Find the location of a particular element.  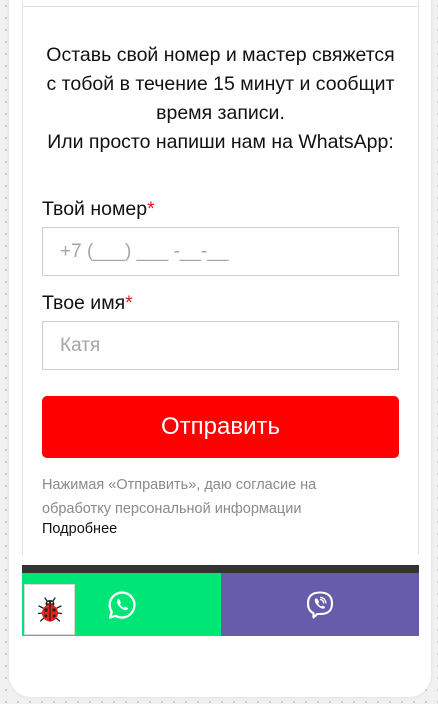

debug-widget is located at coordinates (49, 609).